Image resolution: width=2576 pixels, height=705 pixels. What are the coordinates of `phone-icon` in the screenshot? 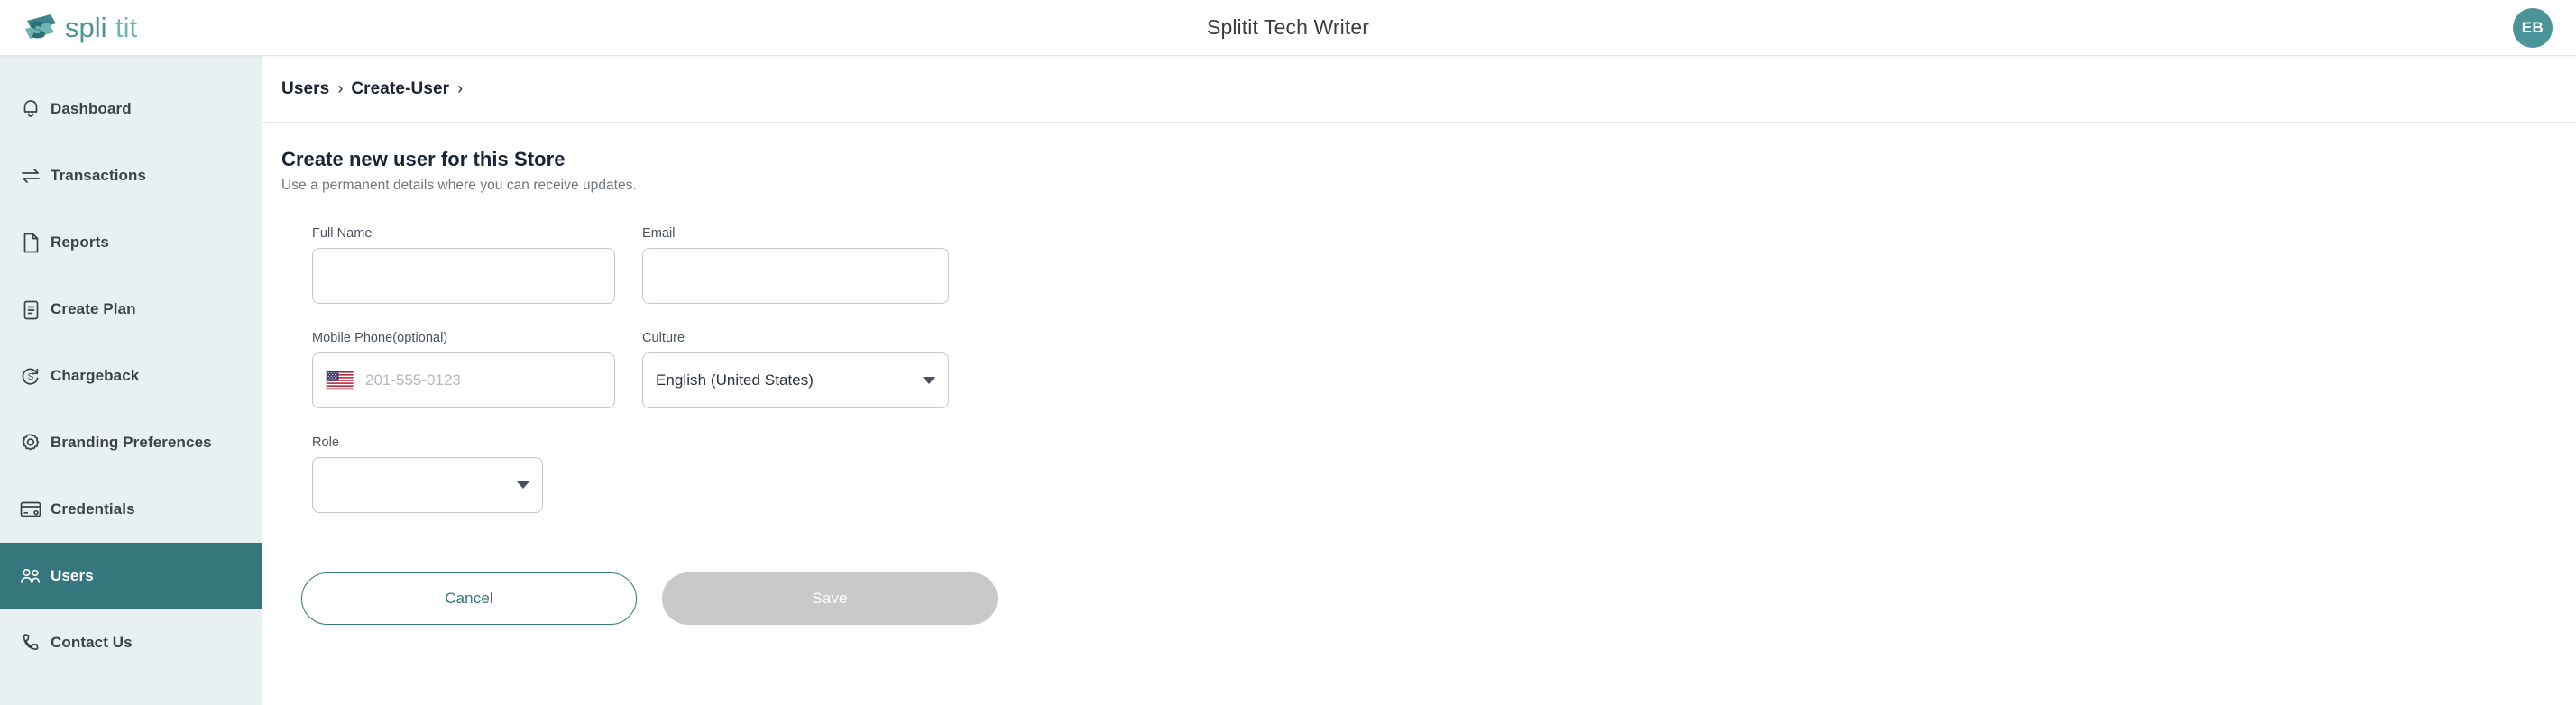 It's located at (31, 643).